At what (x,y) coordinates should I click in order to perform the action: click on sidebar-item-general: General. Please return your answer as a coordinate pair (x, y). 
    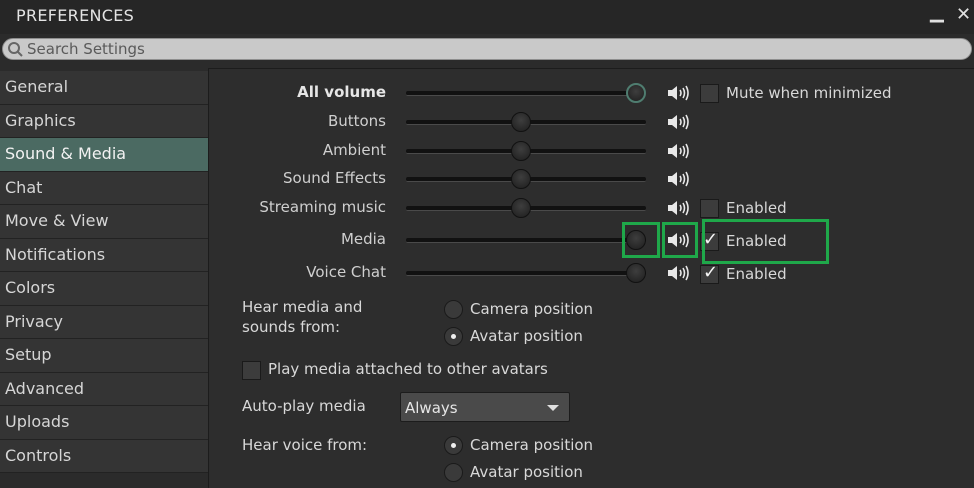
    Looking at the image, I should click on (104, 88).